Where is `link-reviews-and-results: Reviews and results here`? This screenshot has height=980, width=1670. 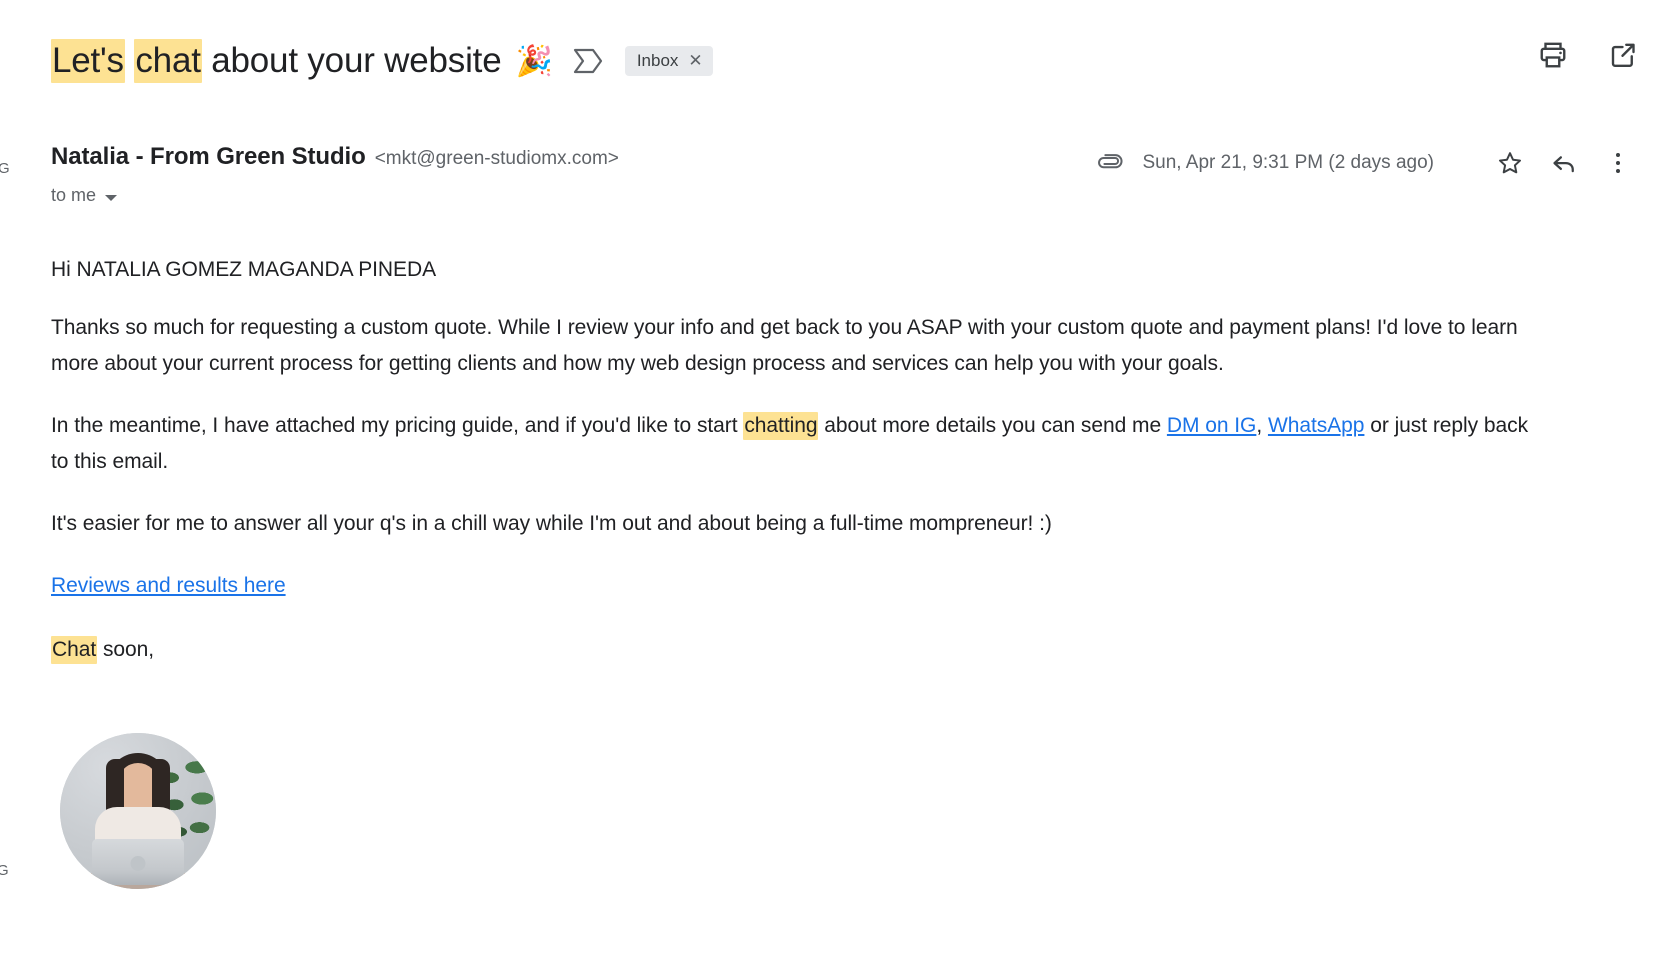 link-reviews-and-results: Reviews and results here is located at coordinates (168, 585).